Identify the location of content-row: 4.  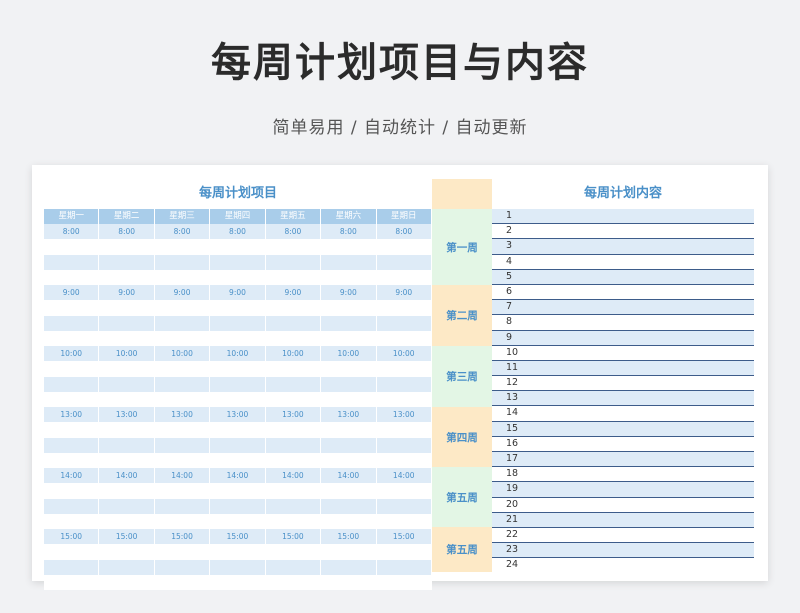
(623, 262).